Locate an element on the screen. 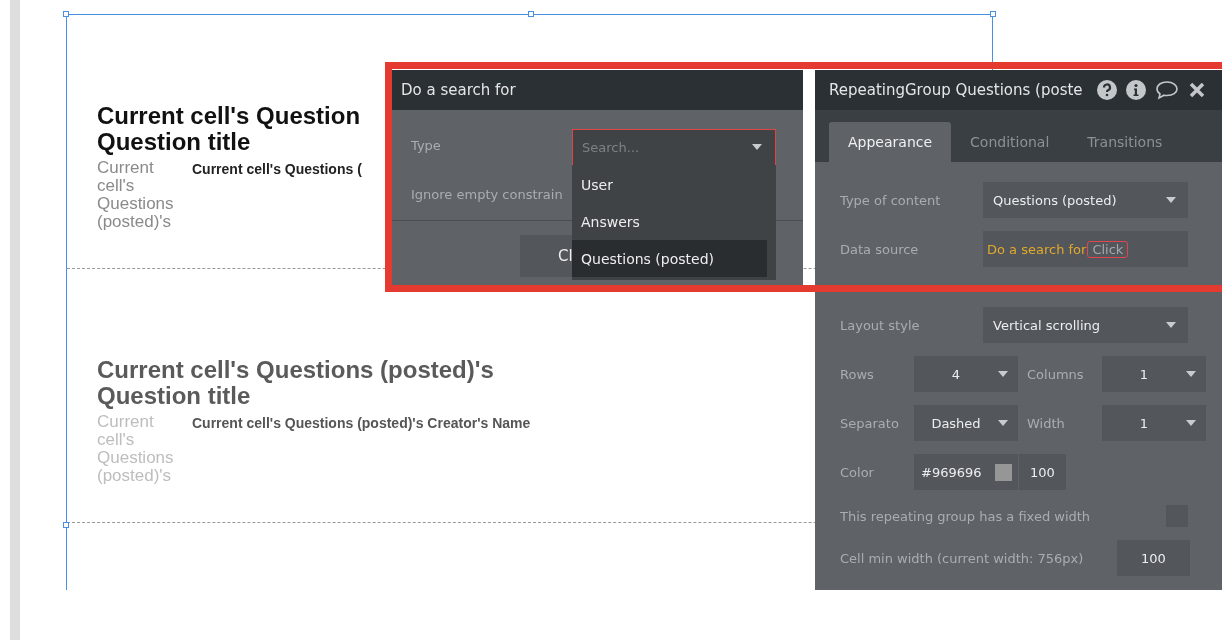  ignore-label: Ignore empty constrain is located at coordinates (487, 194).